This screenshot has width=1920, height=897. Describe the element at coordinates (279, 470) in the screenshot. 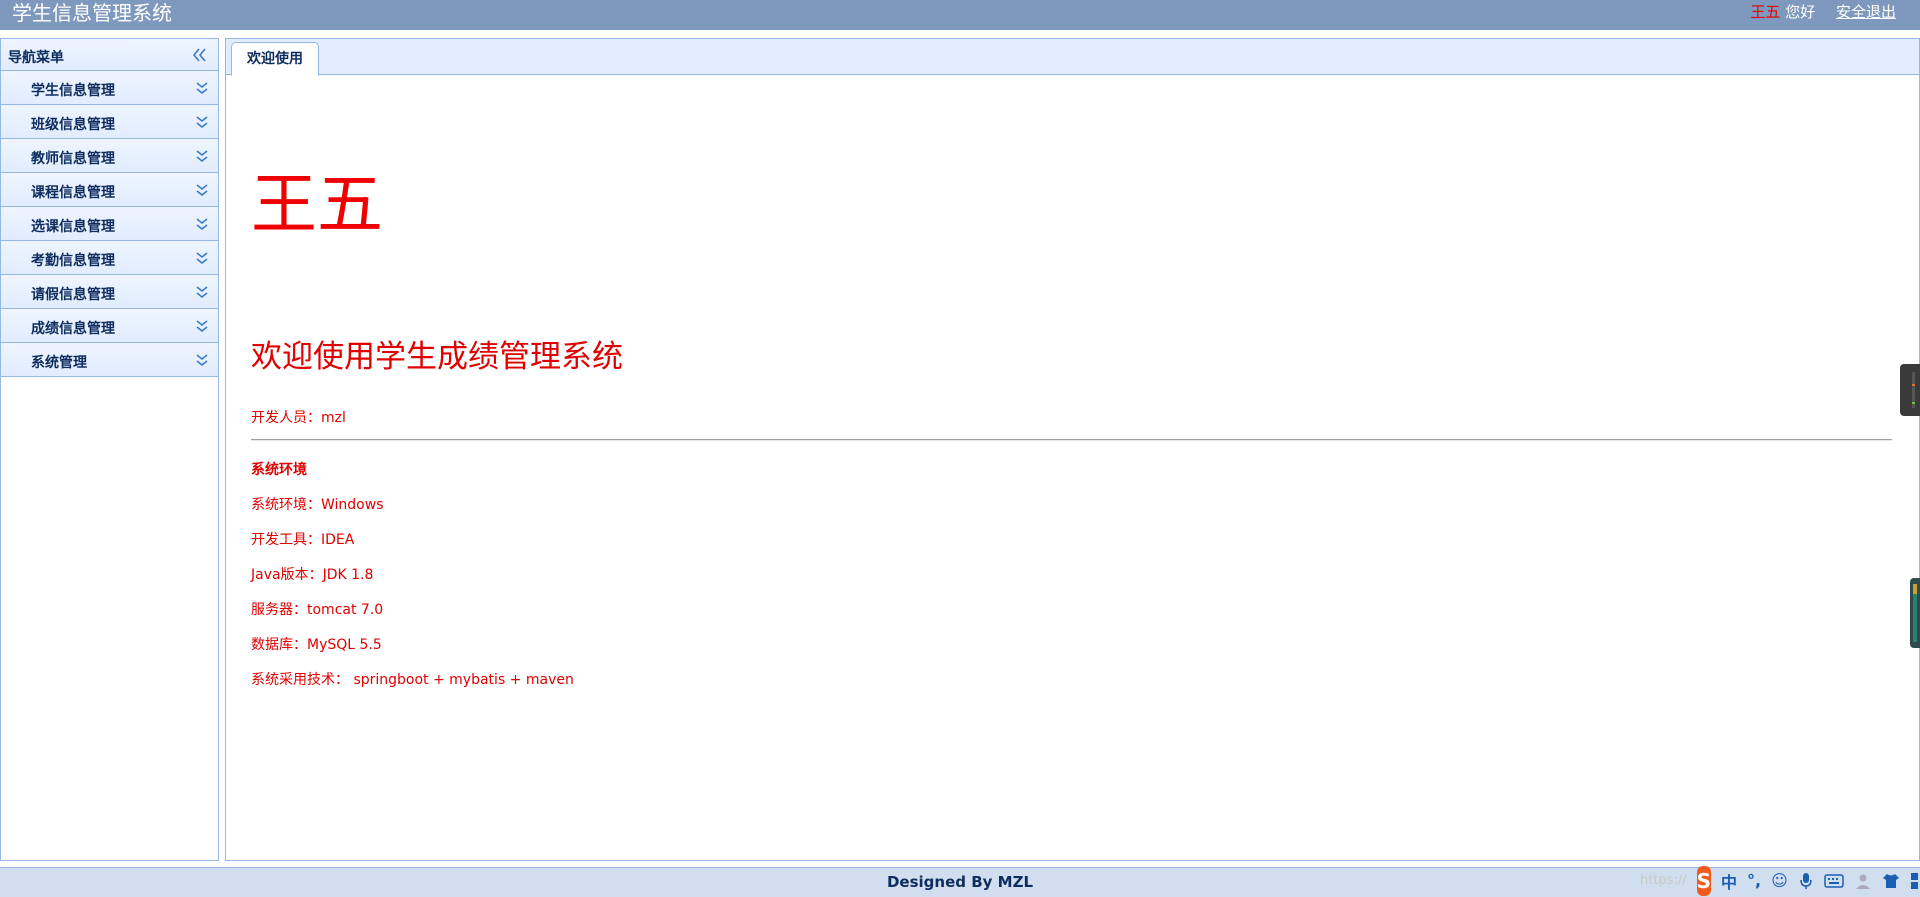

I see `env-heading: 系统环境` at that location.